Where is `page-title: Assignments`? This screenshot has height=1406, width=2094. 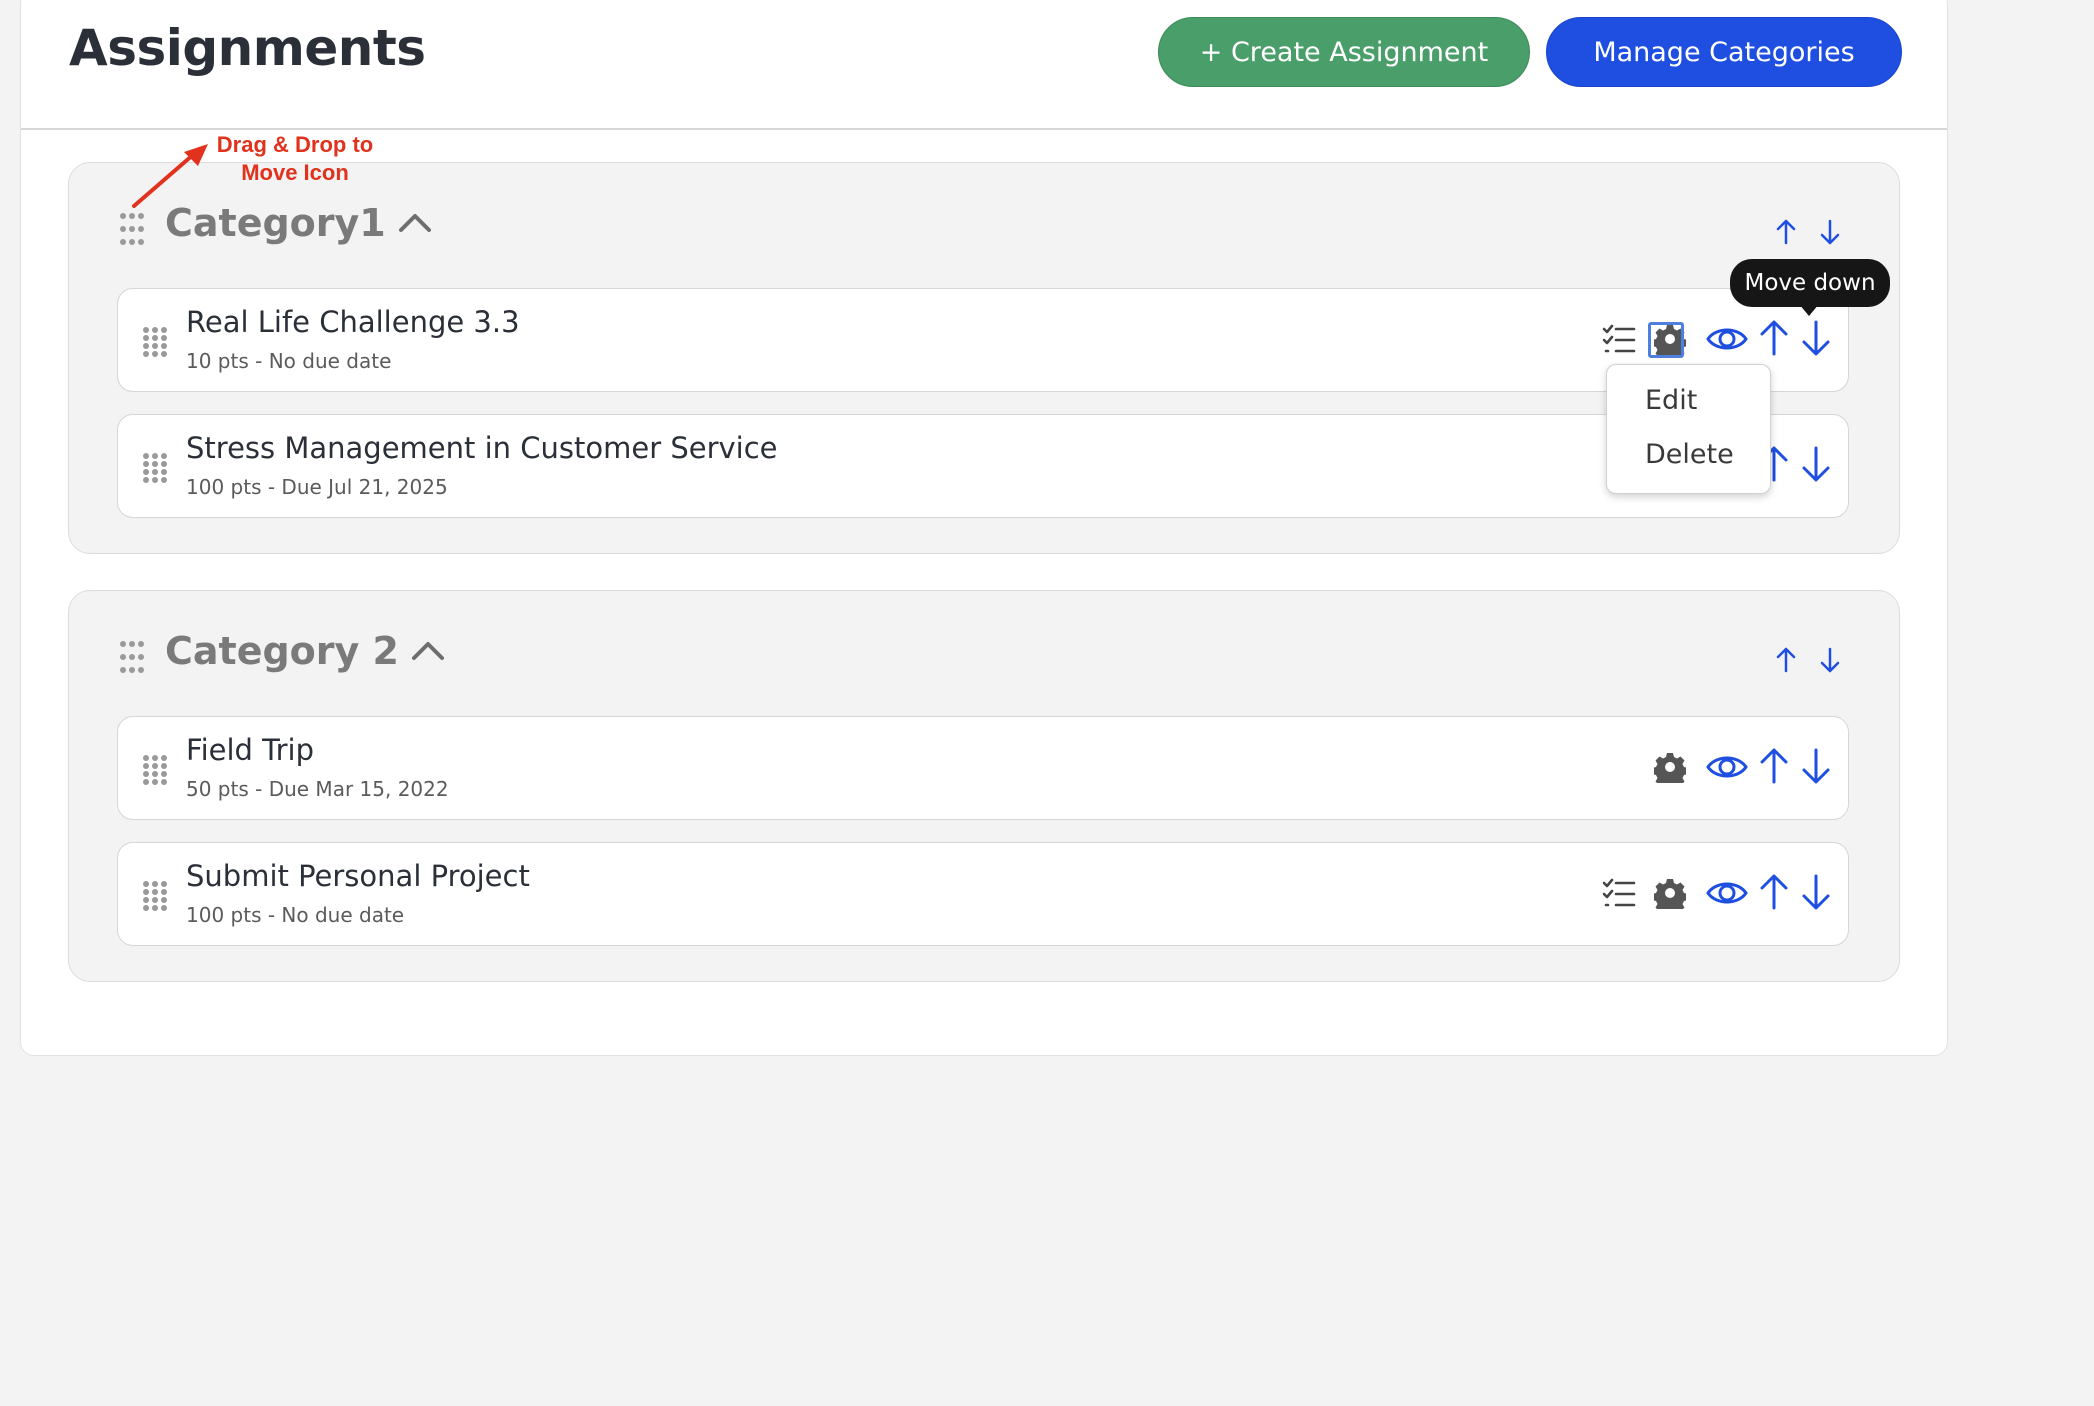 page-title: Assignments is located at coordinates (247, 48).